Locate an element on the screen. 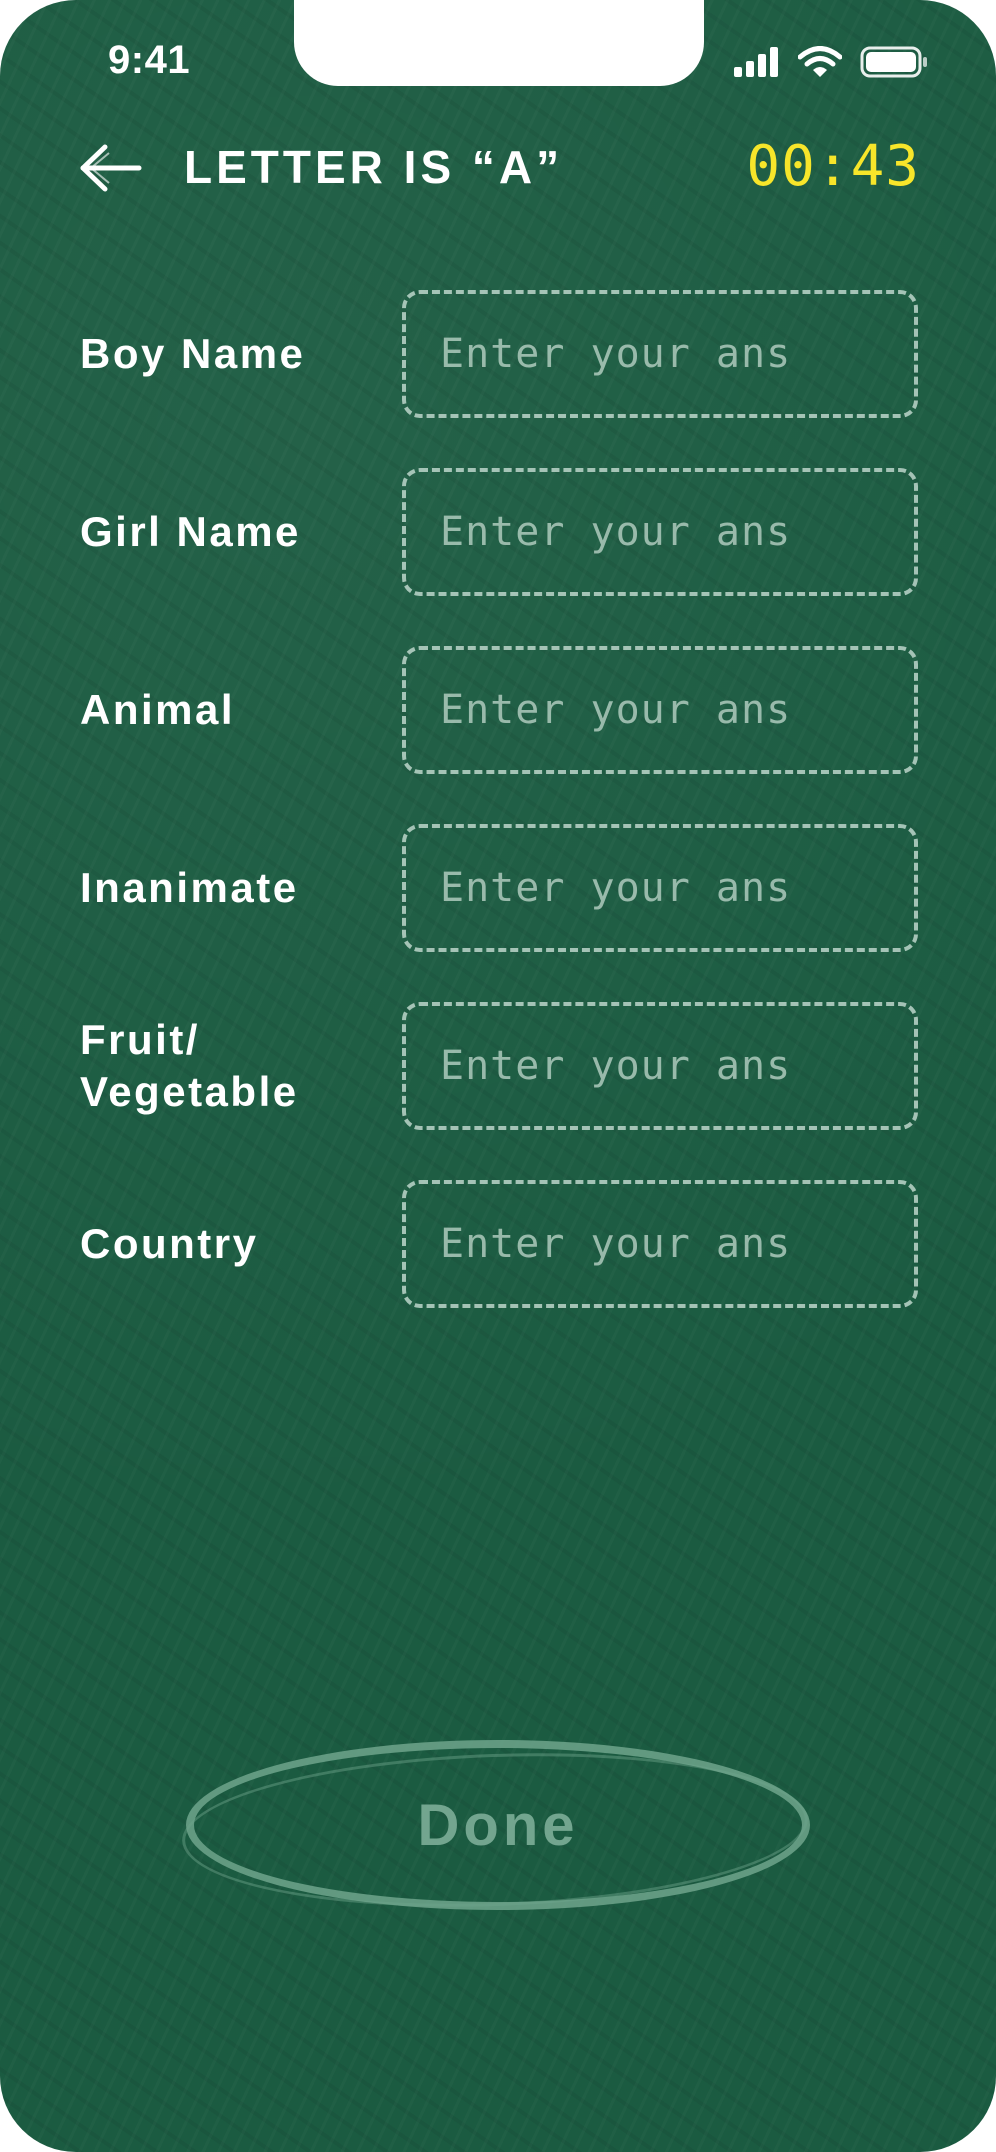  form-row-animal: Animal is located at coordinates (498, 710).